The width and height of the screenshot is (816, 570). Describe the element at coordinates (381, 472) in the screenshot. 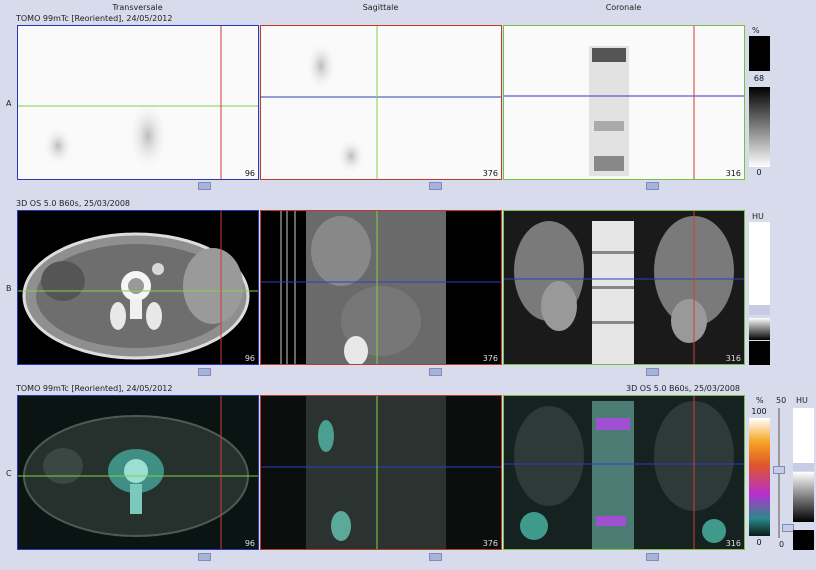

I see `viewport-c-sagittale: 376` at that location.